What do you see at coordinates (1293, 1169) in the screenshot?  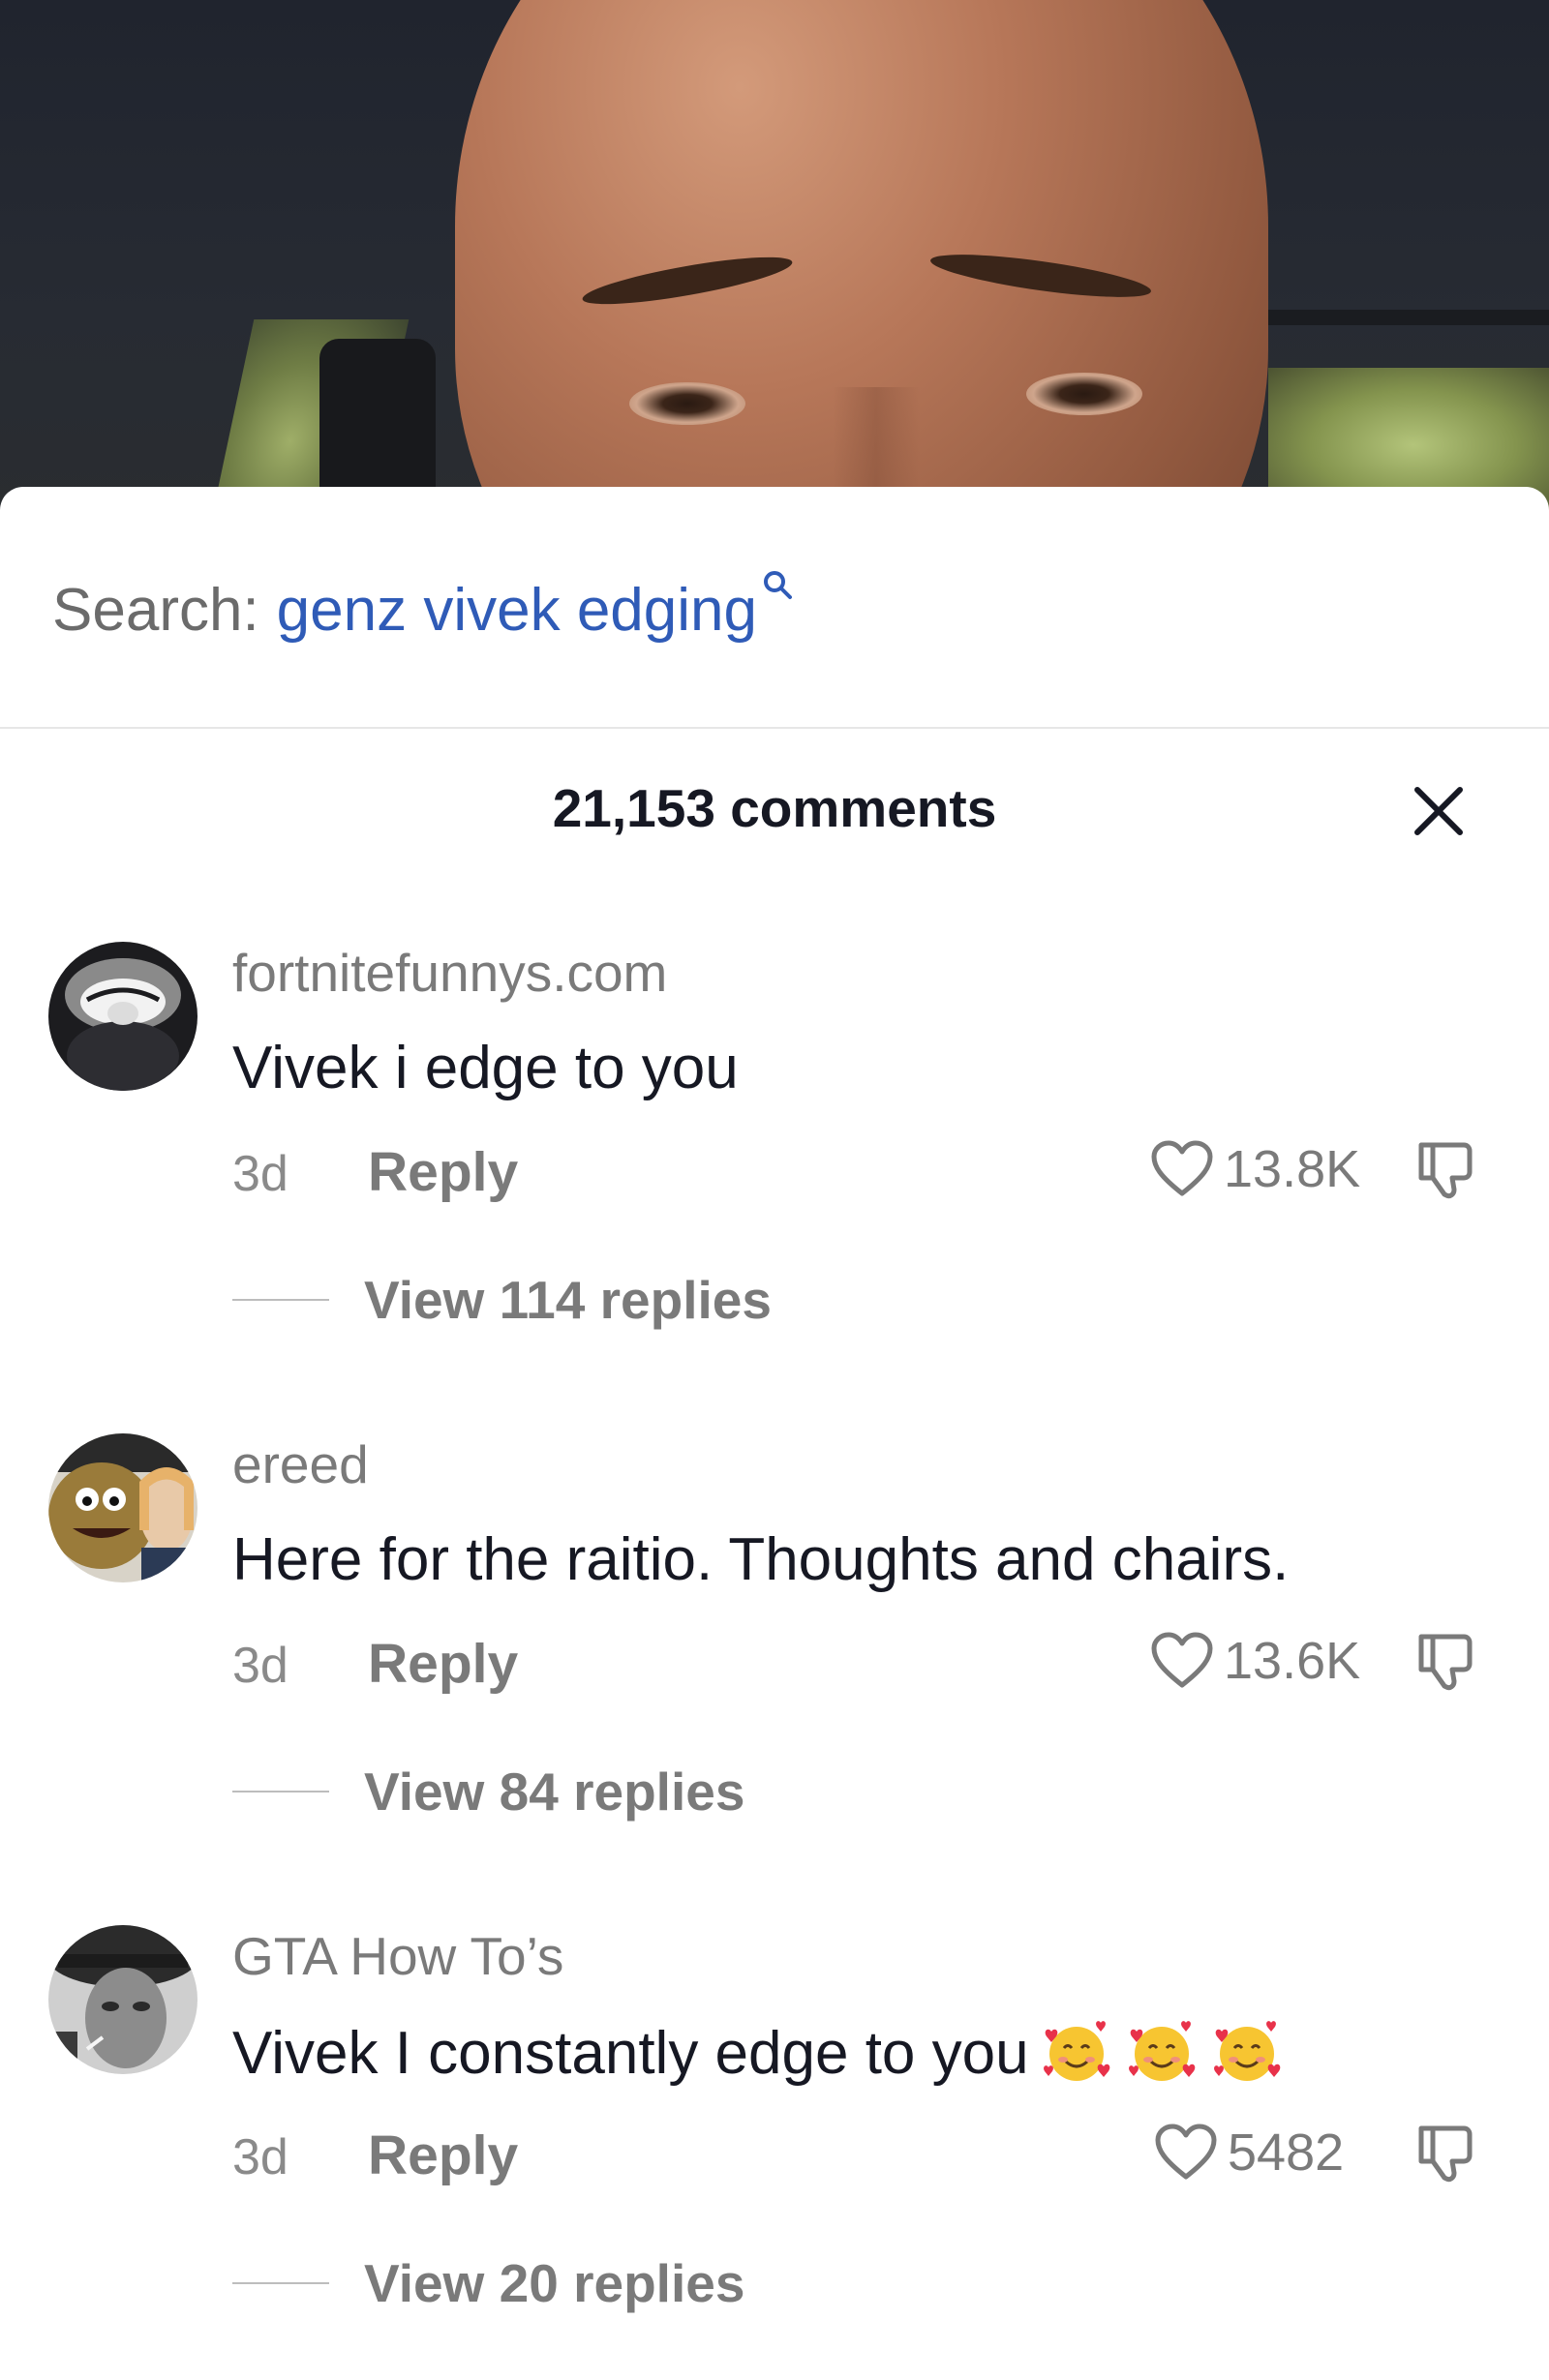 I see `like-count: 13.8K` at bounding box center [1293, 1169].